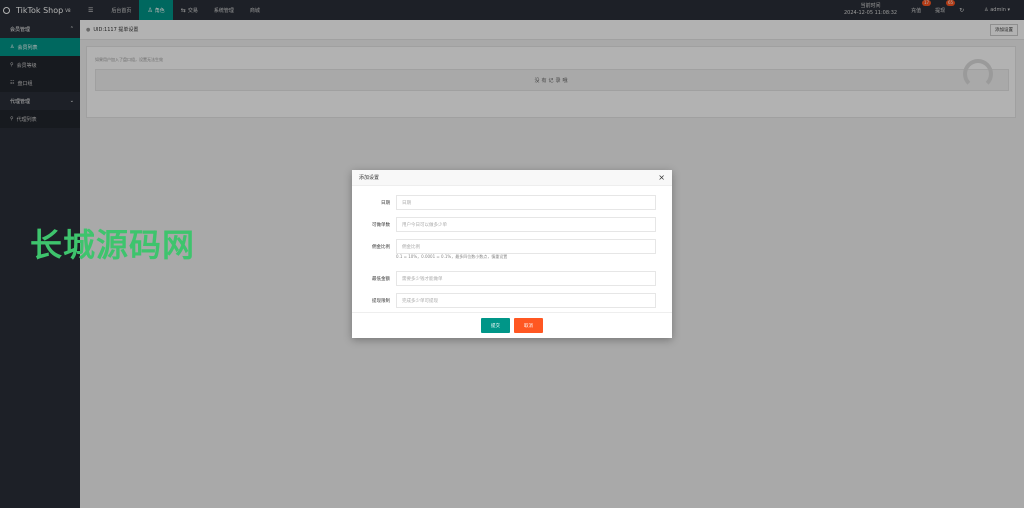  What do you see at coordinates (526, 300) in the screenshot?
I see `withdraw-limit-input: 完成多少单可提现` at bounding box center [526, 300].